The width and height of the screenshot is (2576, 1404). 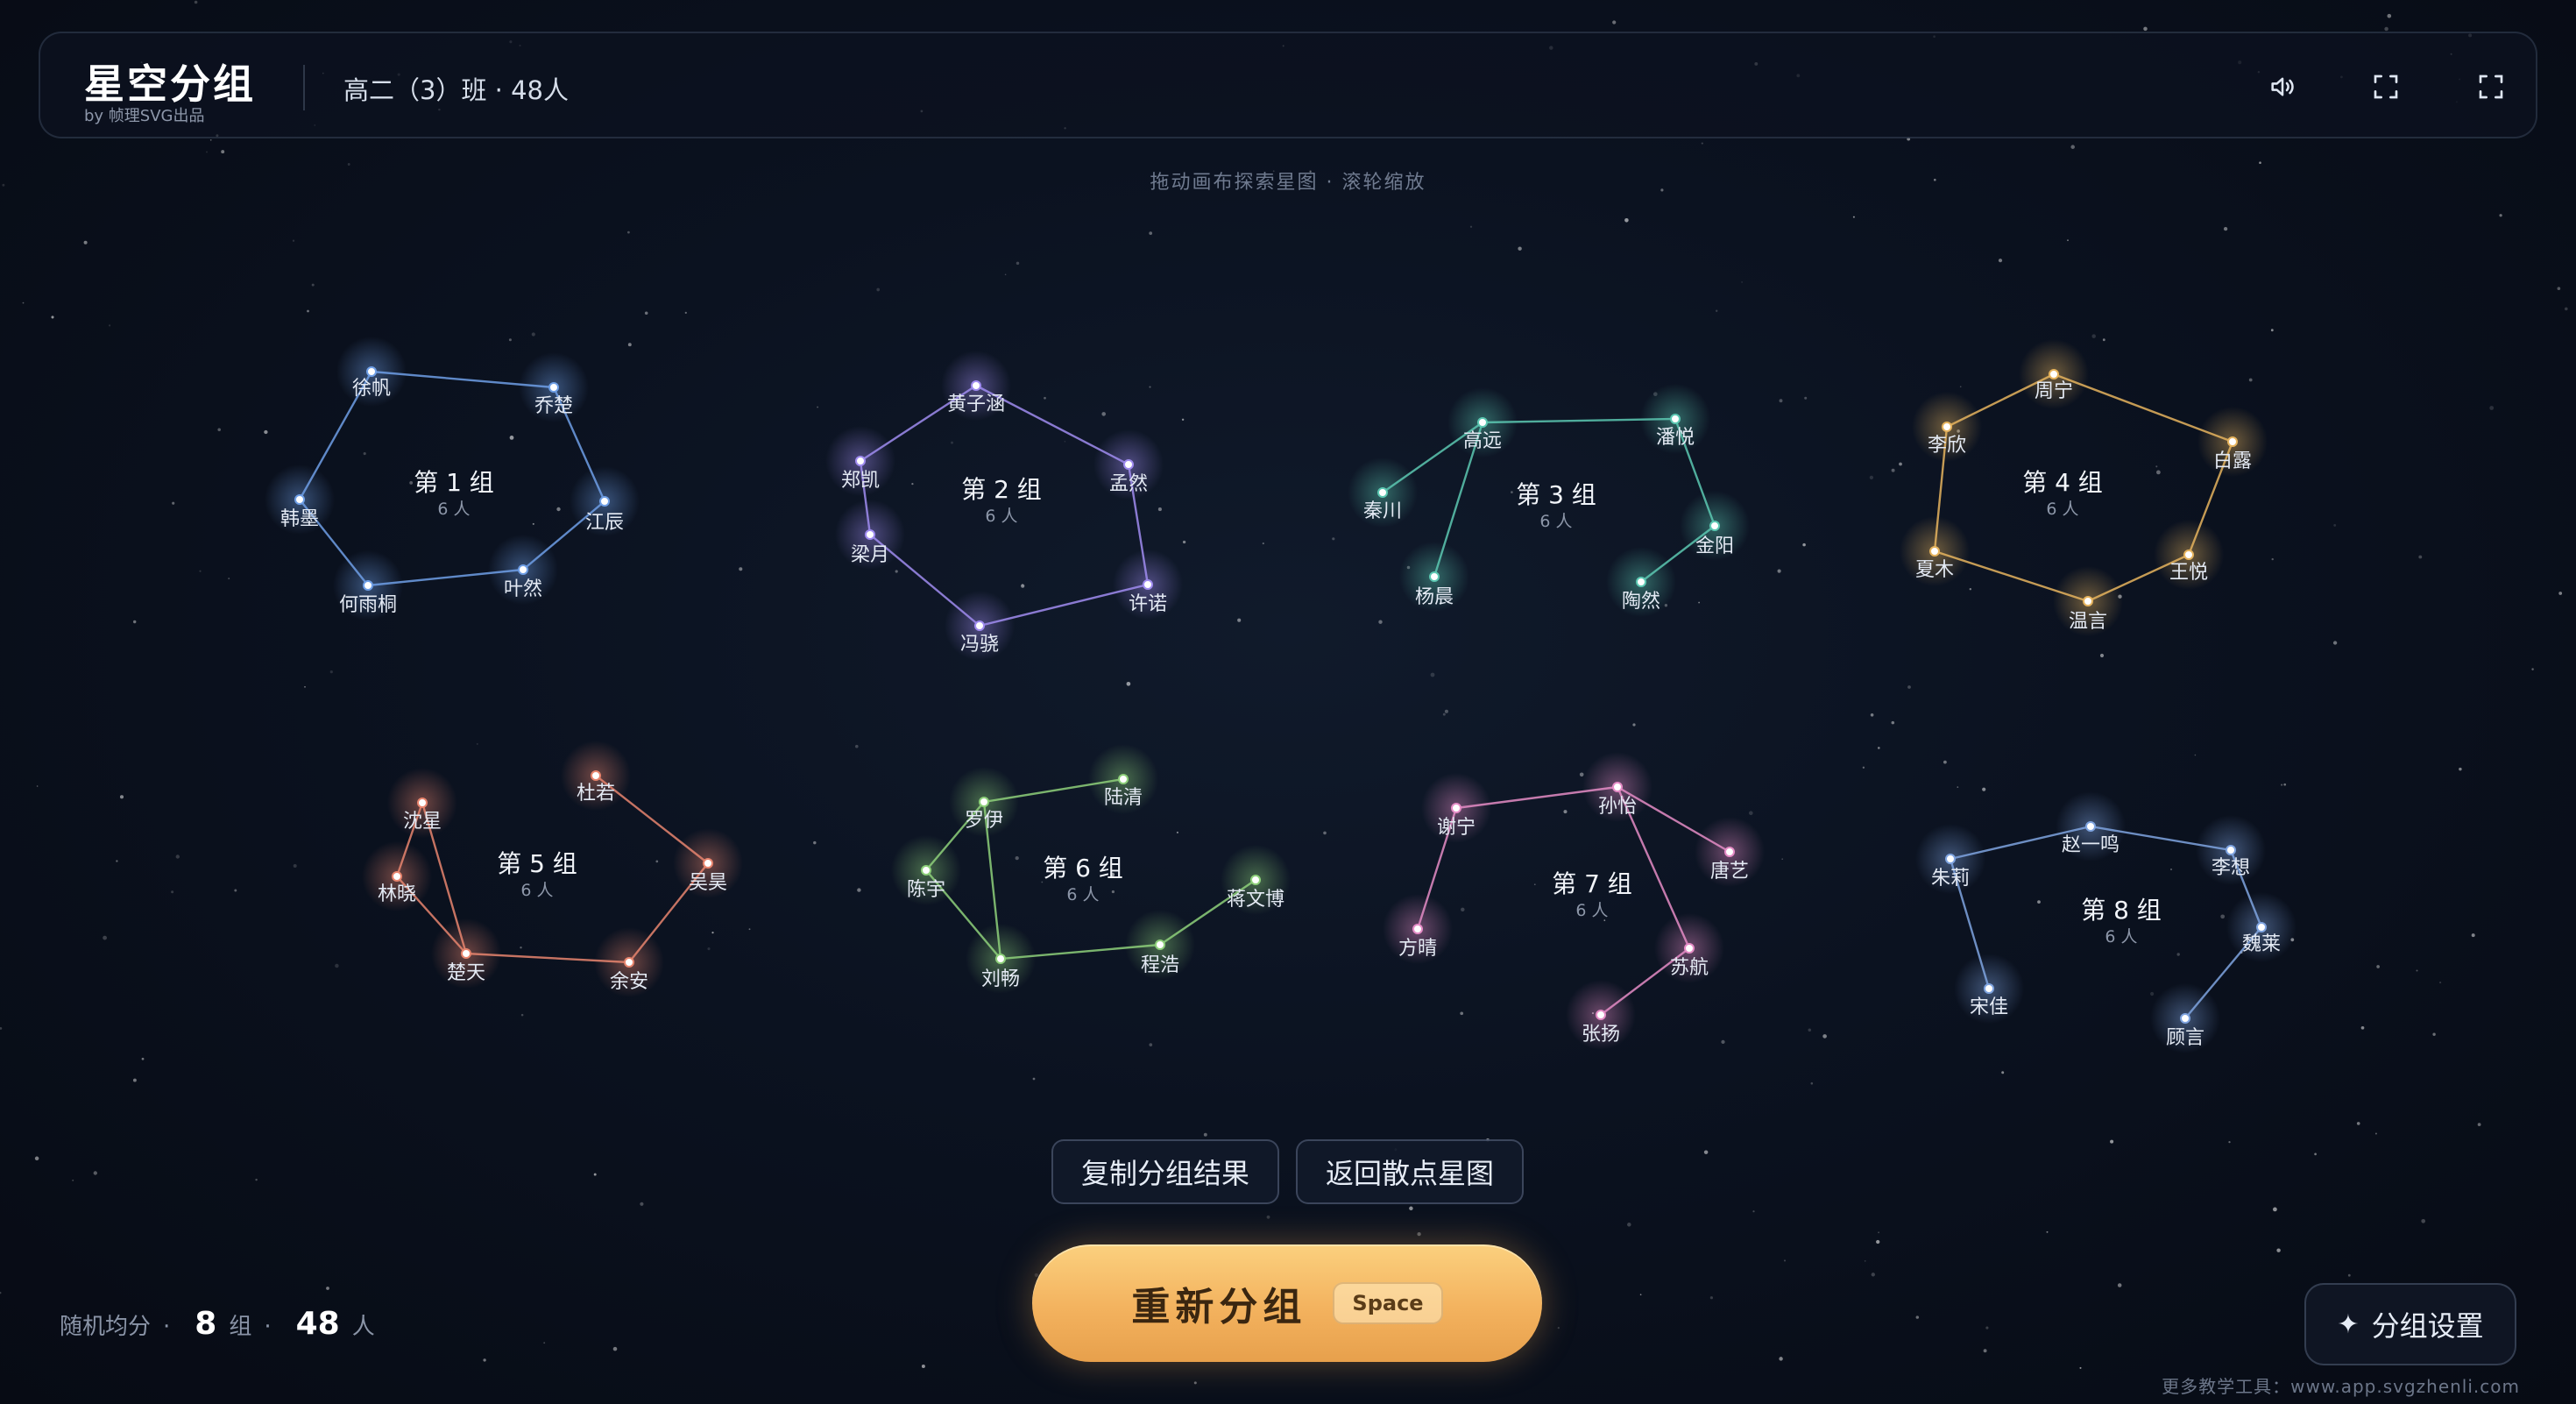 I want to click on constellation-group-5: 沈星林晓楚天 余安 吴昊 杜若第 5 组 6 人, so click(x=552, y=869).